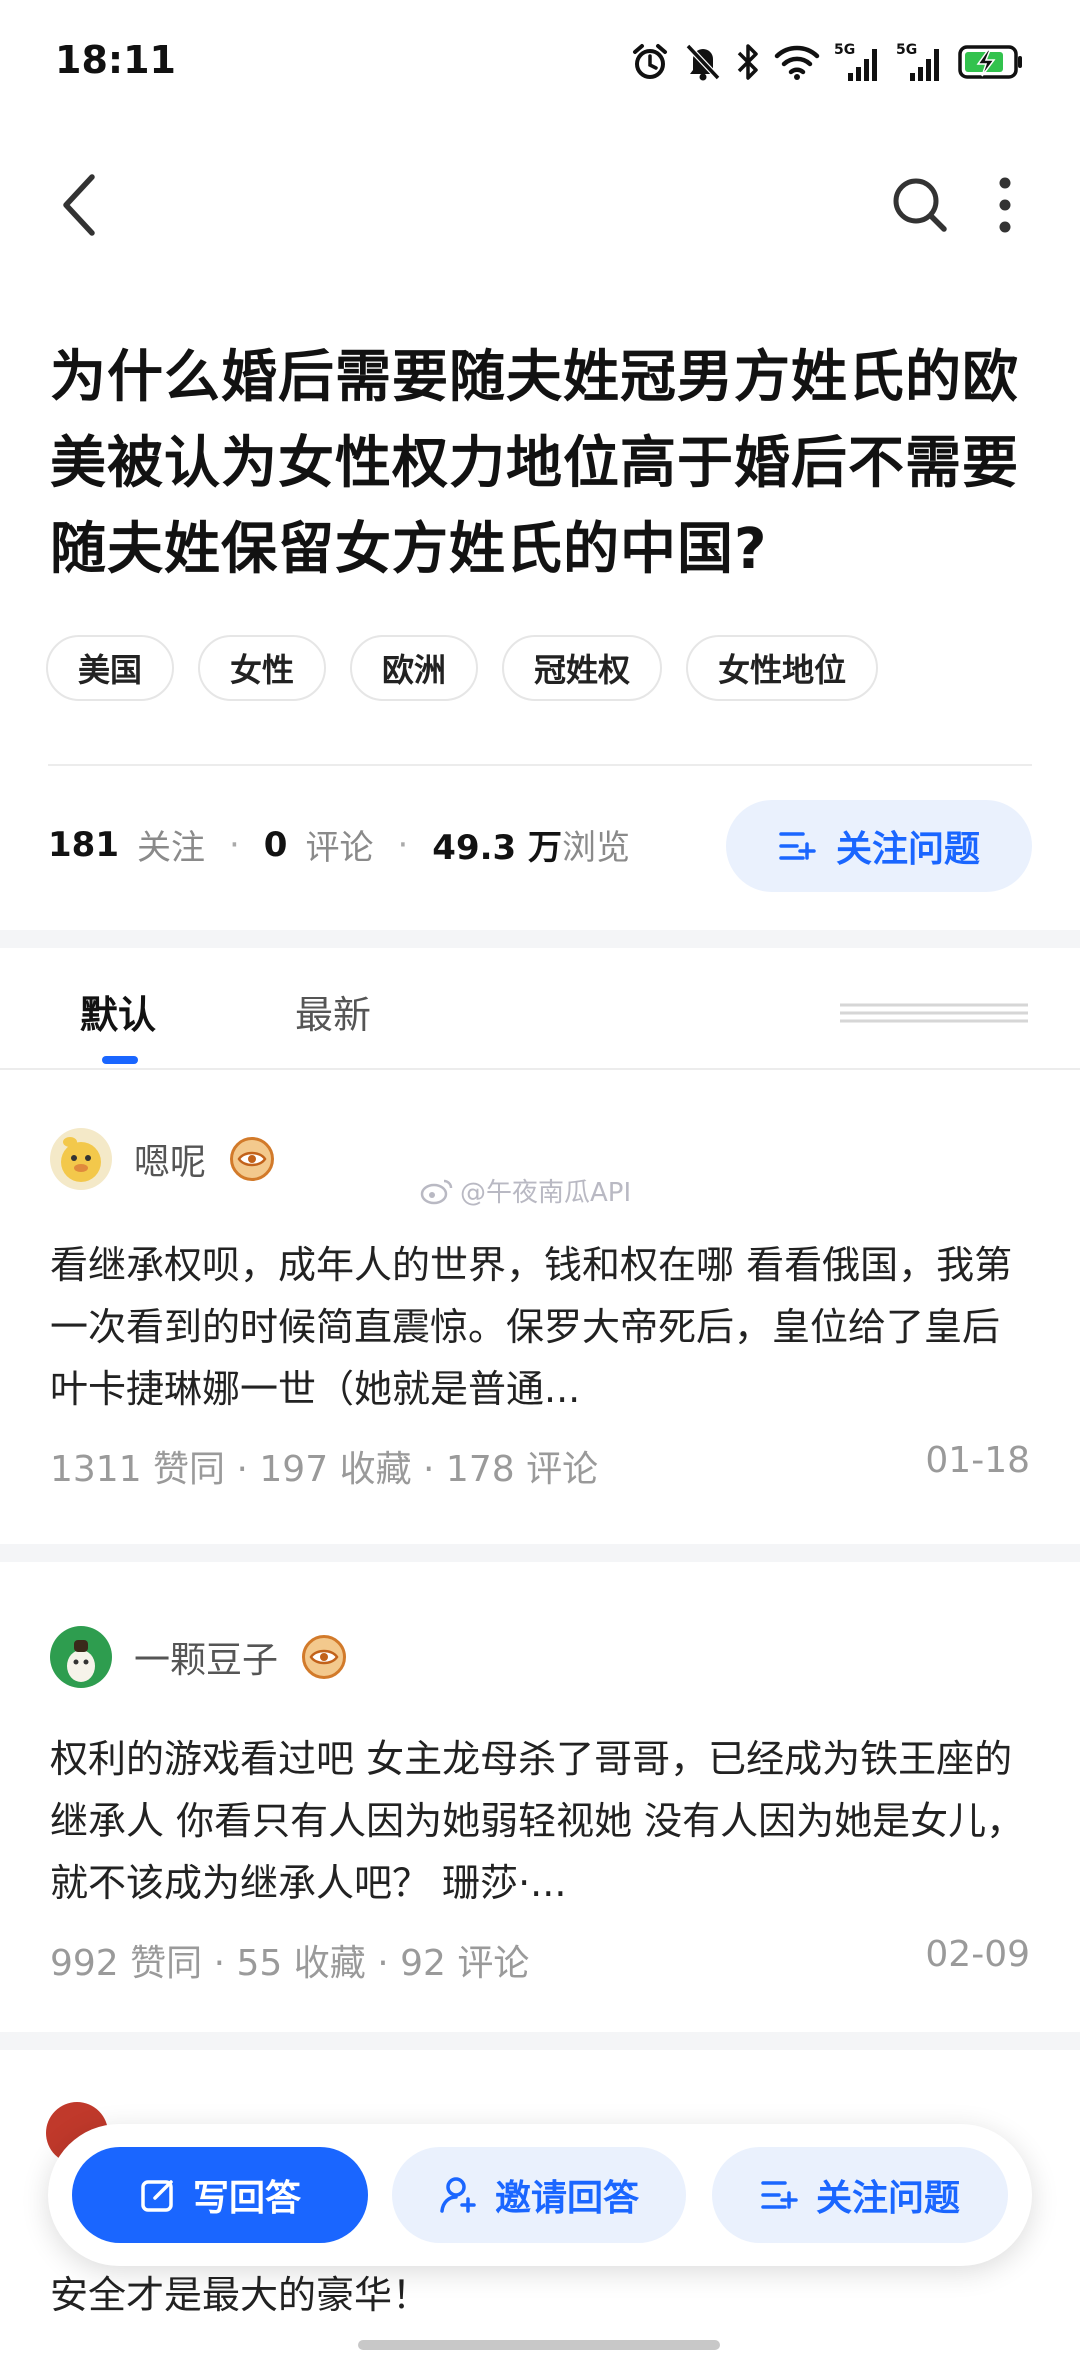 The height and width of the screenshot is (2376, 1080). Describe the element at coordinates (206, 1657) in the screenshot. I see `author-name: 一颗豆子` at that location.